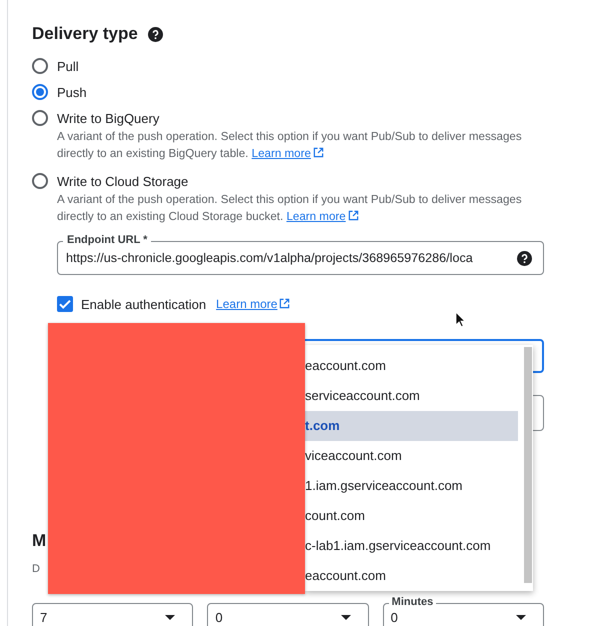 This screenshot has width=614, height=626. Describe the element at coordinates (411, 396) in the screenshot. I see `menu-item: serviceaccount.com` at that location.